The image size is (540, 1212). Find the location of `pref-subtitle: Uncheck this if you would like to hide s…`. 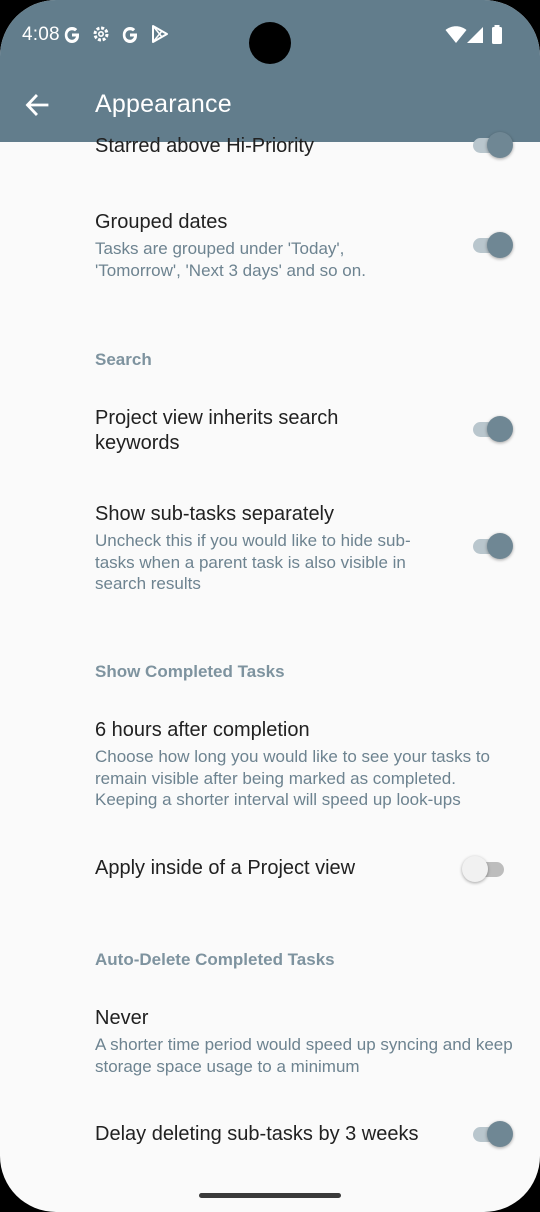

pref-subtitle: Uncheck this if you would like to hide s… is located at coordinates (253, 562).